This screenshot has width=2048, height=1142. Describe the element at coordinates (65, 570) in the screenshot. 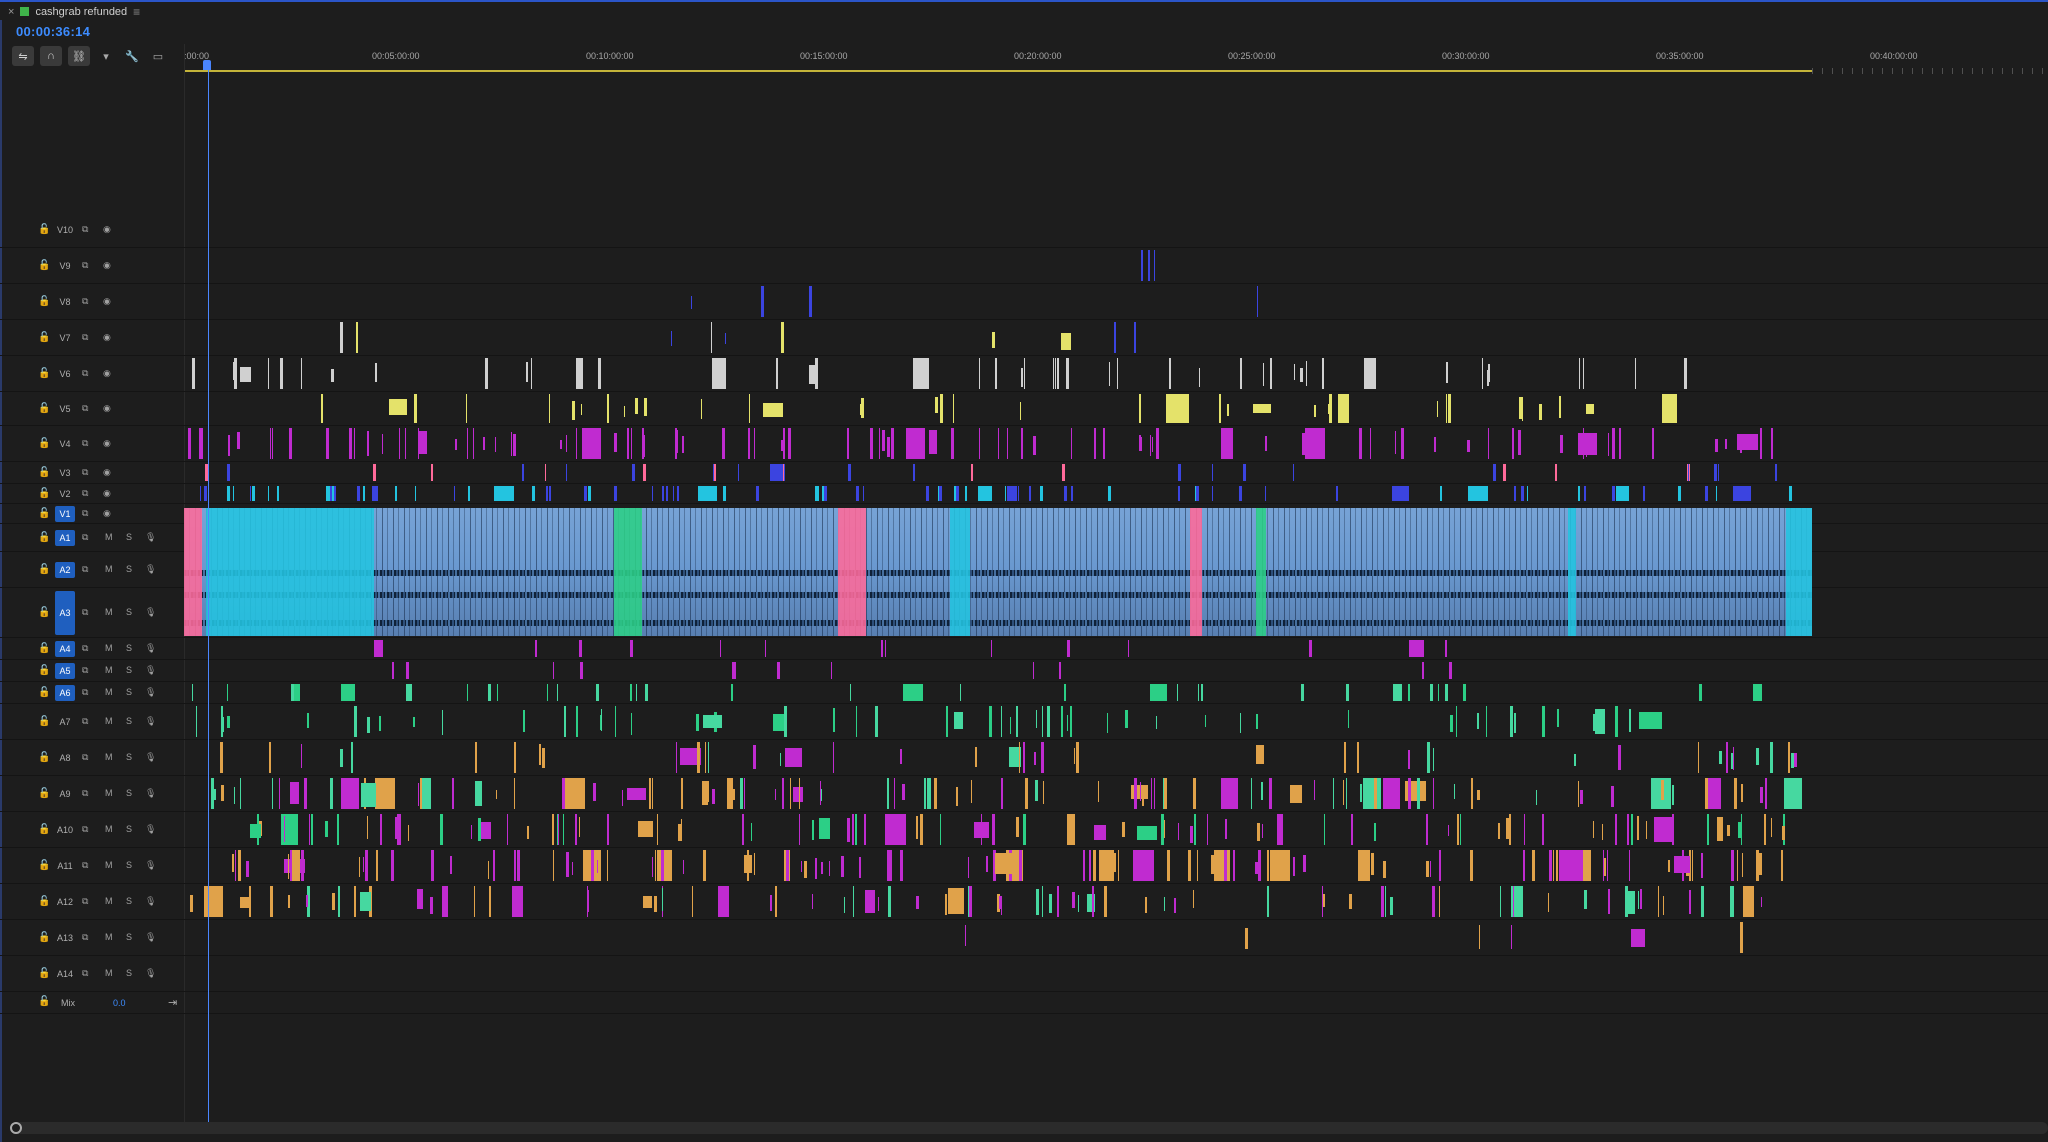

I see `track-target-a2: A2` at that location.